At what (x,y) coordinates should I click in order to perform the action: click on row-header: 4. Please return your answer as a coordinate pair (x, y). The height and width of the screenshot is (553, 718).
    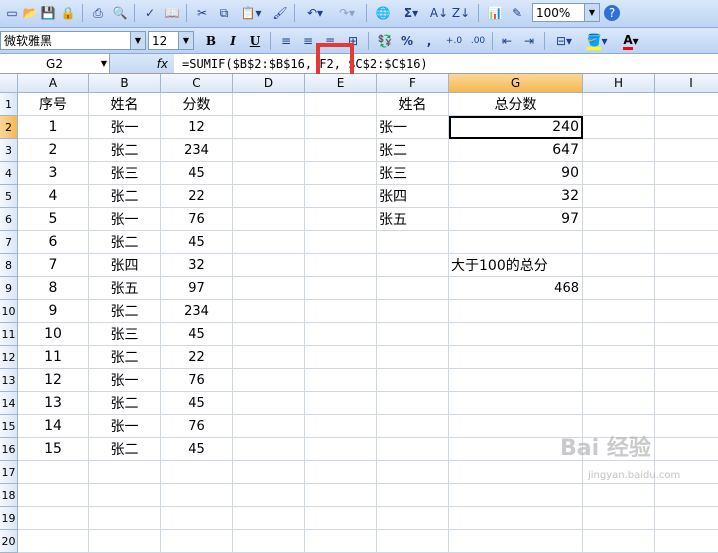
    Looking at the image, I should click on (9, 173).